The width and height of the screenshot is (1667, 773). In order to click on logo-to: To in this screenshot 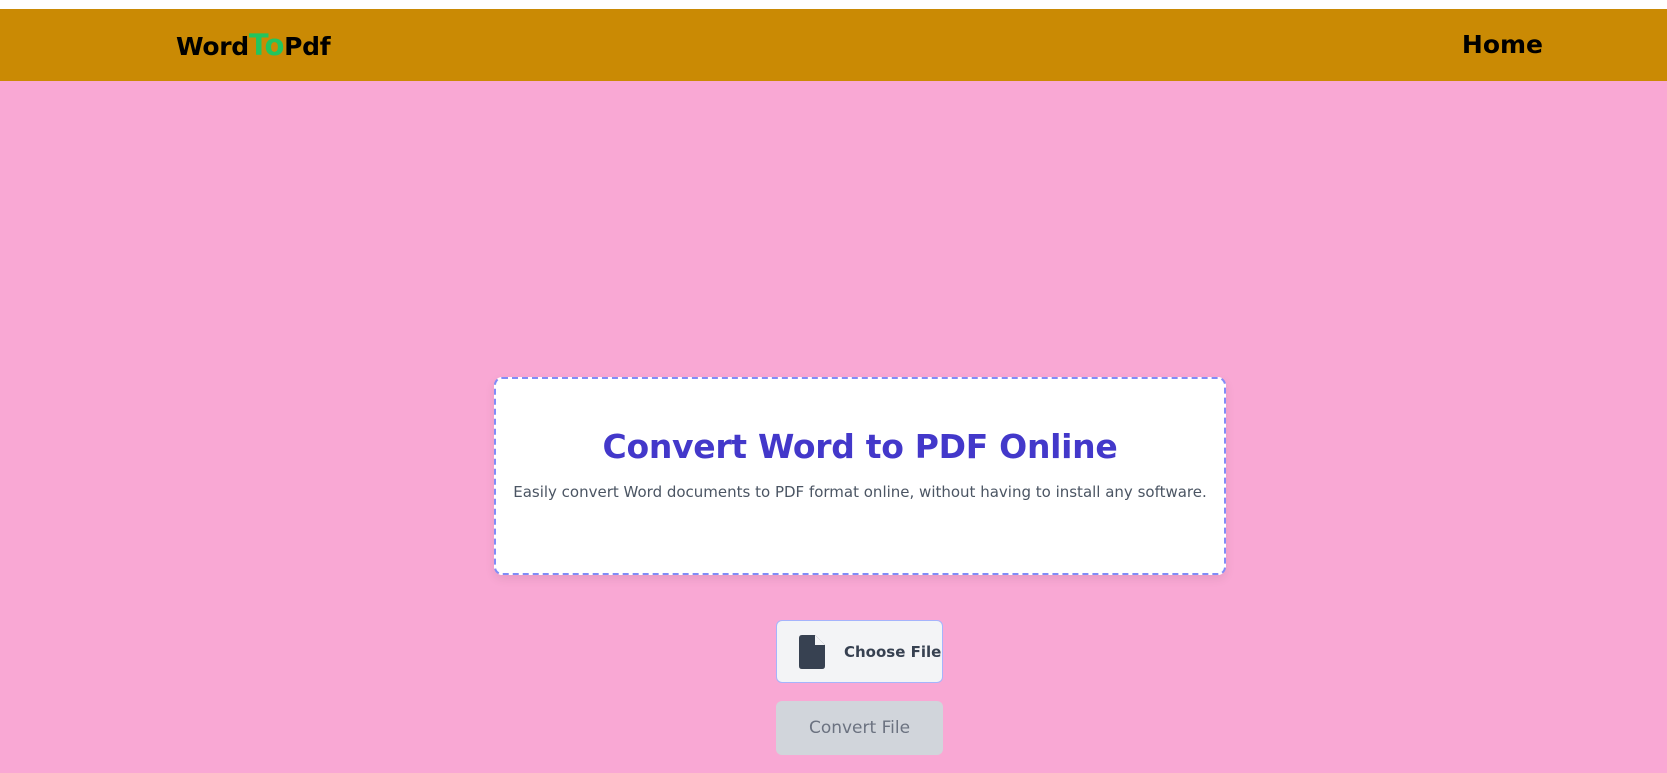, I will do `click(266, 45)`.